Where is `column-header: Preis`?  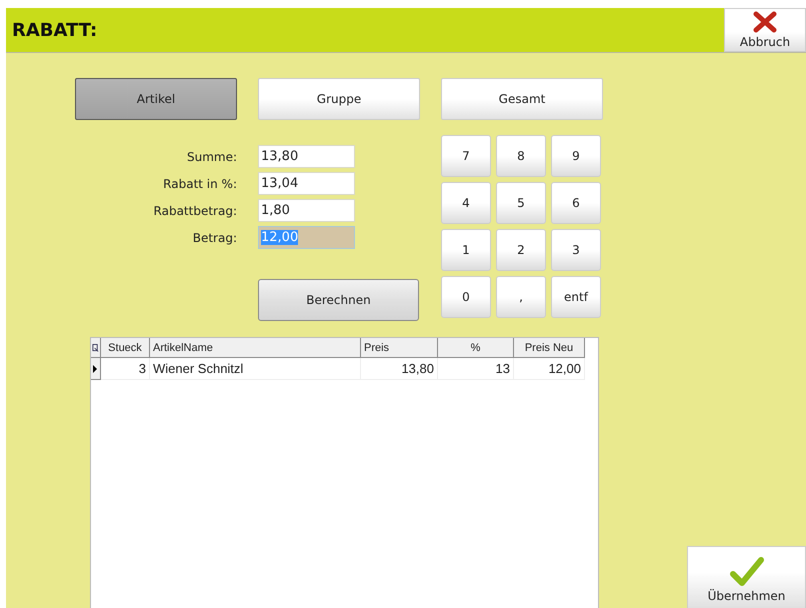 column-header: Preis is located at coordinates (399, 348).